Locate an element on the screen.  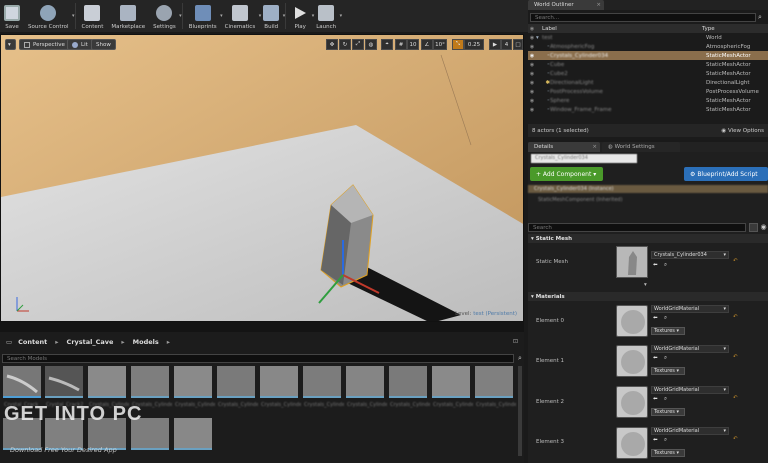
viewport-options-button: ▾ is located at coordinates (10, 44).